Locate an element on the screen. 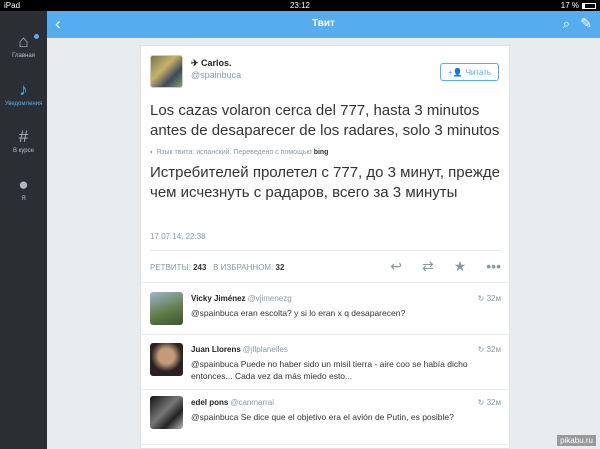  globe-icon: ◐ is located at coordinates (152, 152).